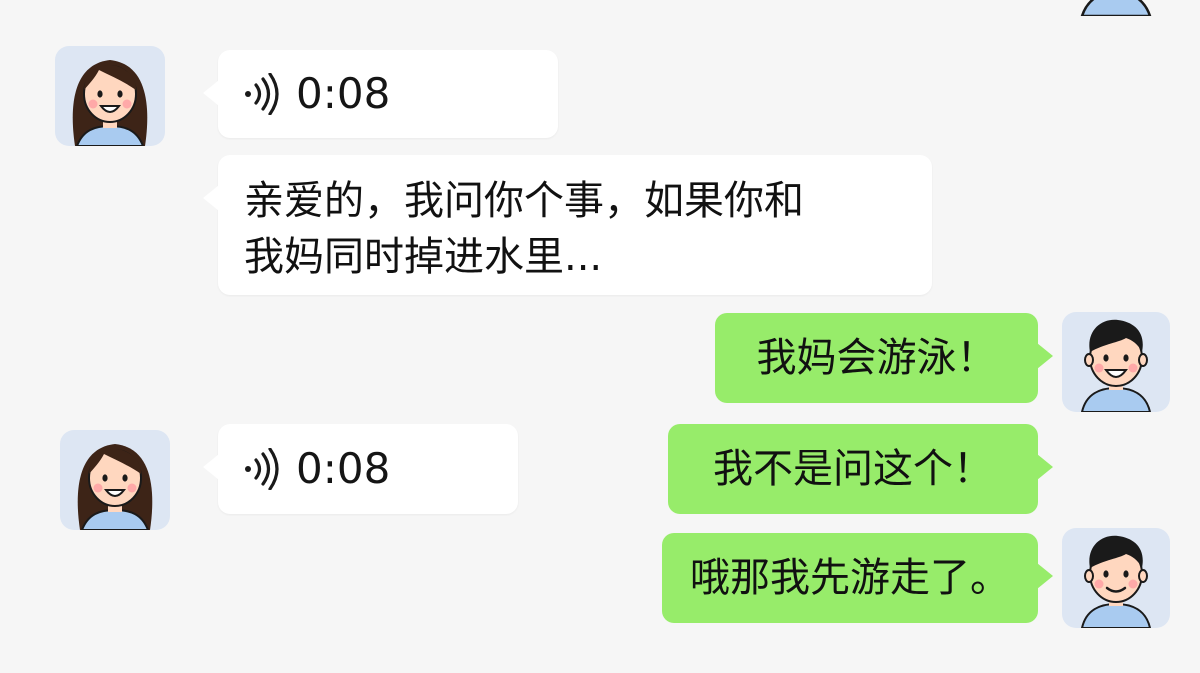 Image resolution: width=1200 pixels, height=673 pixels. What do you see at coordinates (860, 469) in the screenshot?
I see `outgoing-message: 我不是问这个！` at bounding box center [860, 469].